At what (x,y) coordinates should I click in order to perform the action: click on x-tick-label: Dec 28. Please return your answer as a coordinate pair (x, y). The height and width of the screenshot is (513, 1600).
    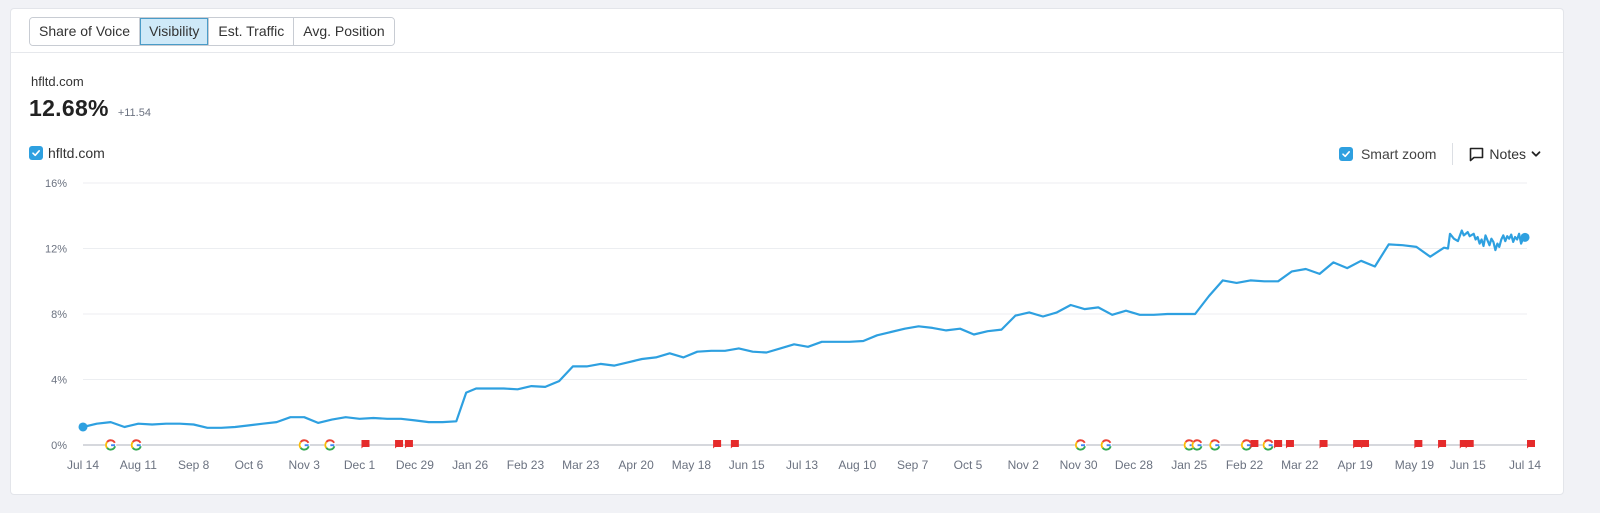
    Looking at the image, I should click on (1134, 465).